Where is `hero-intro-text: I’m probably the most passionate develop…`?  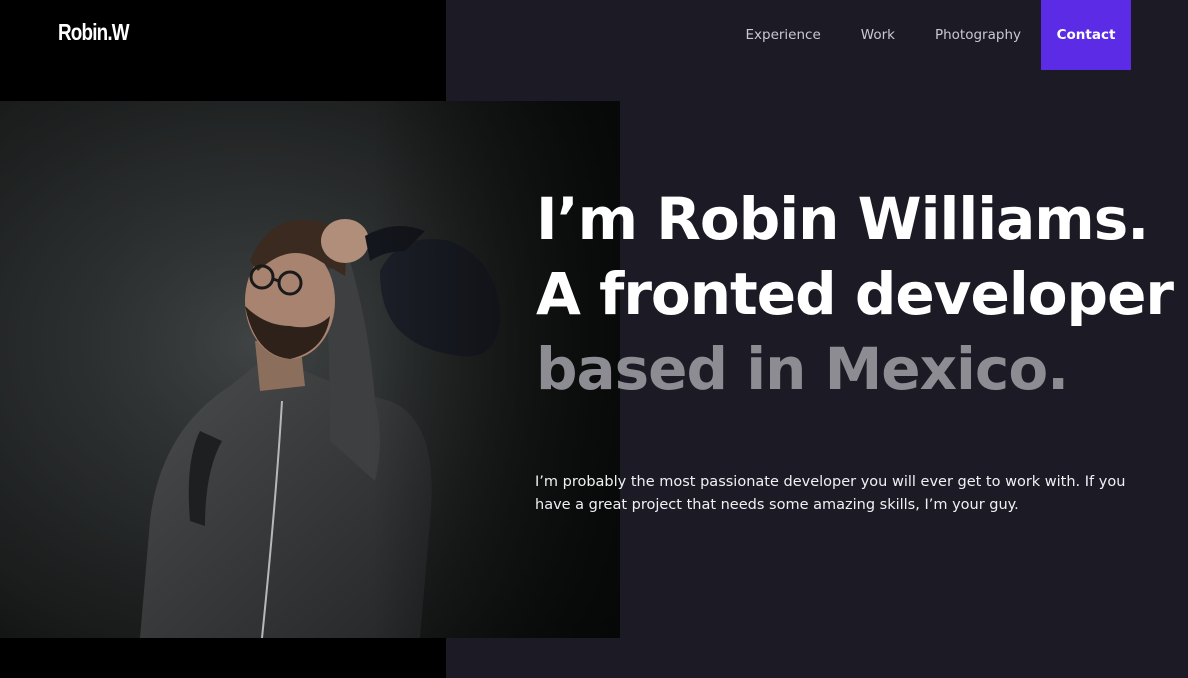
hero-intro-text: I’m probably the most passionate develop… is located at coordinates (830, 493).